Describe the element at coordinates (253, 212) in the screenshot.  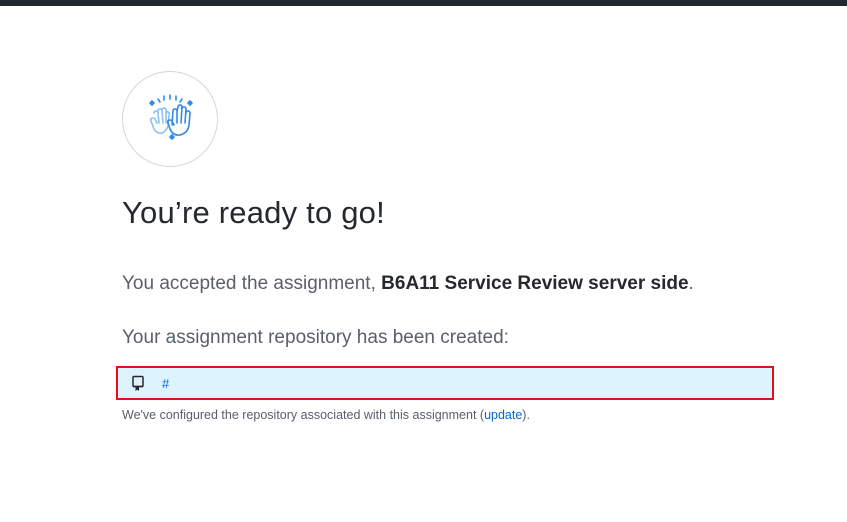
I see `page-title: You’re ready to go!` at that location.